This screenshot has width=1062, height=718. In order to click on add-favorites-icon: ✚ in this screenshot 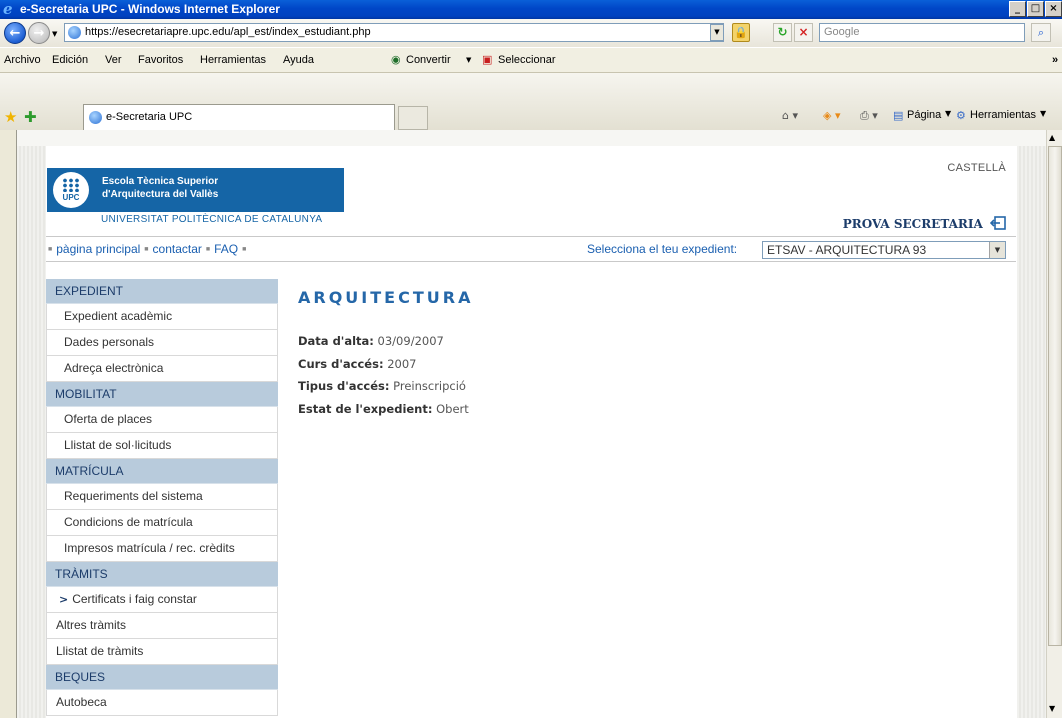, I will do `click(30, 117)`.